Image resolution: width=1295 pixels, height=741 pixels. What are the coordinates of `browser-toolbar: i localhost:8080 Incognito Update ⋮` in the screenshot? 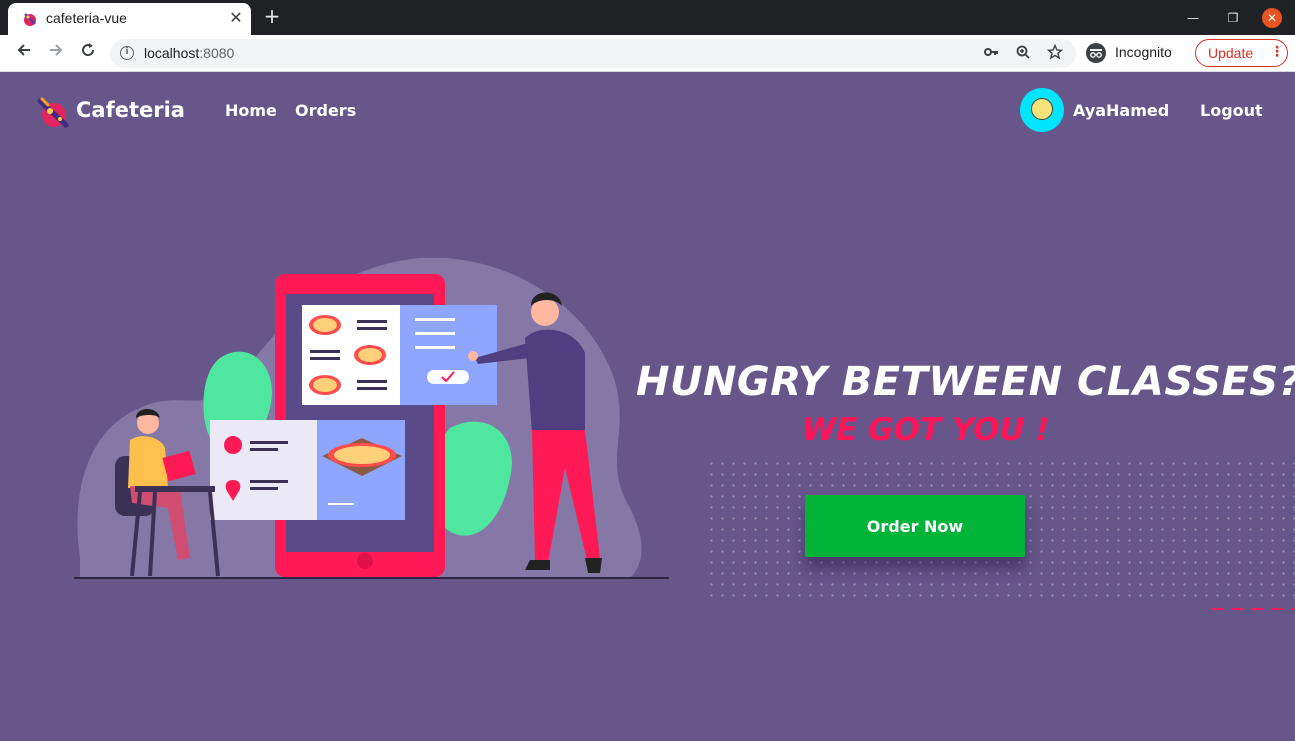 It's located at (647, 53).